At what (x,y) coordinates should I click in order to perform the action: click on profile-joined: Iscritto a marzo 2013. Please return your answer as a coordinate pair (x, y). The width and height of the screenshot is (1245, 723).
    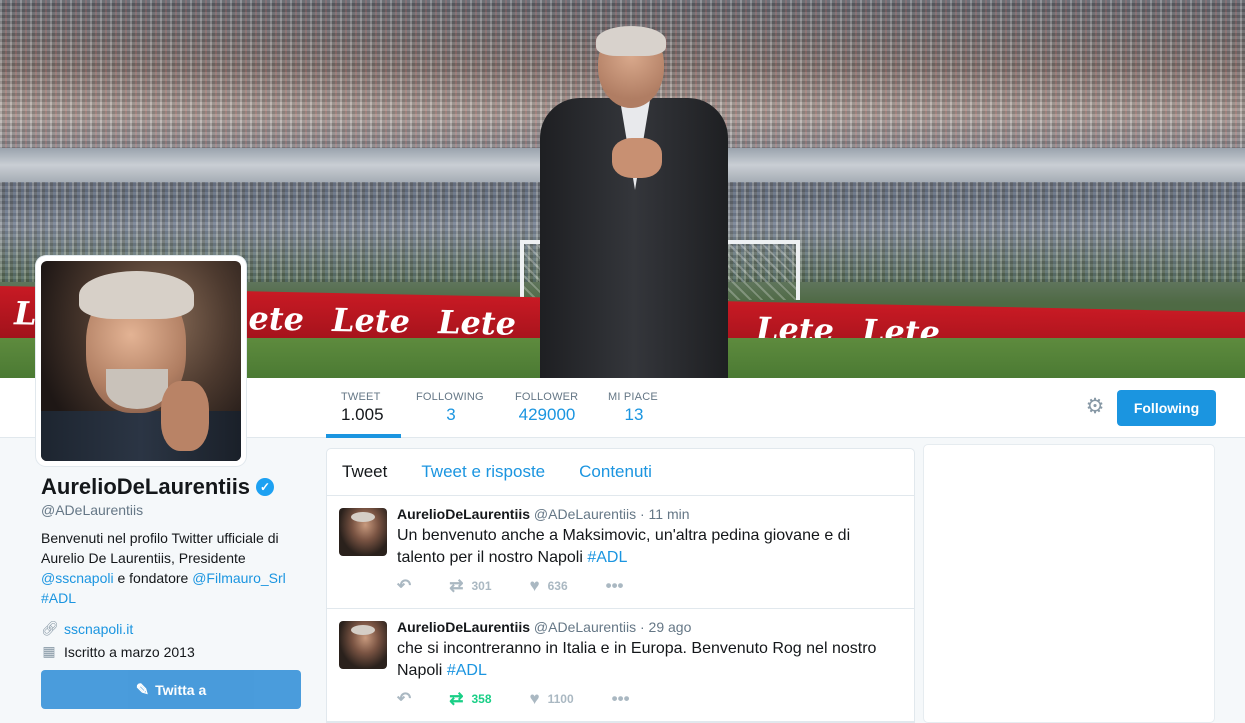
    Looking at the image, I should click on (129, 651).